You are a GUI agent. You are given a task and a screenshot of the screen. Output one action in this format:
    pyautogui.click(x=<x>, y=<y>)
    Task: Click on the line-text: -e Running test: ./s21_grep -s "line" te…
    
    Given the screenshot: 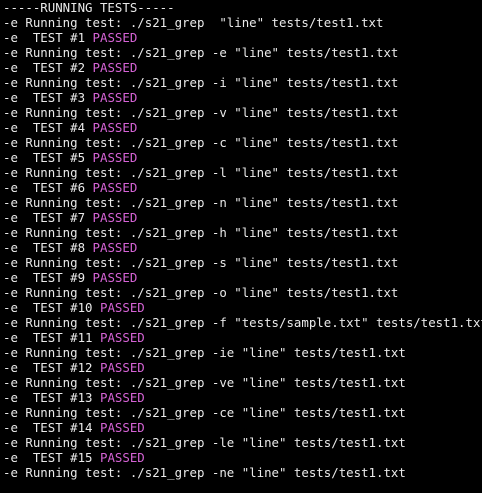 What is the action you would take?
    pyautogui.click(x=201, y=262)
    